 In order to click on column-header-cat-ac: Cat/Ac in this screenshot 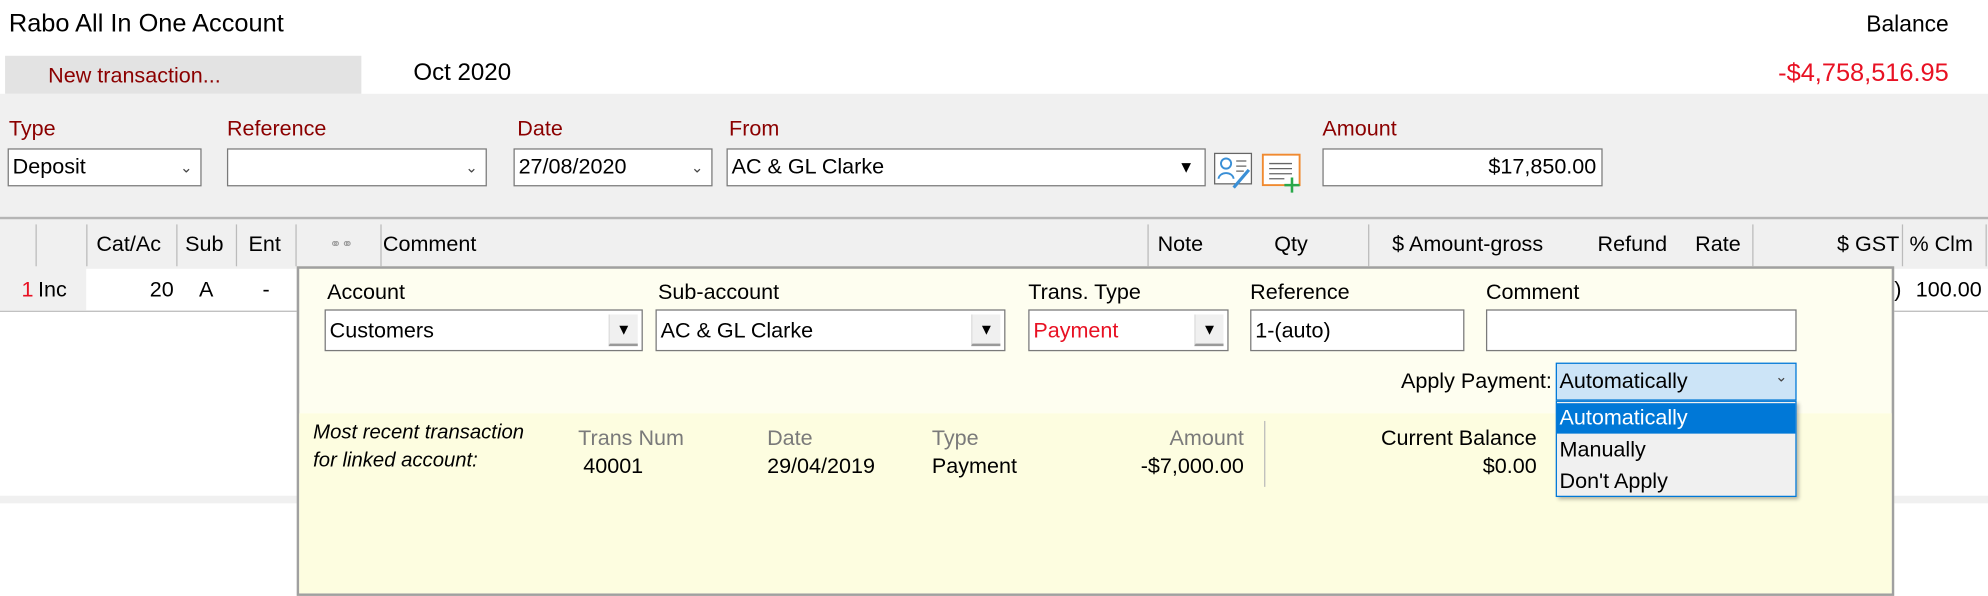, I will do `click(128, 244)`.